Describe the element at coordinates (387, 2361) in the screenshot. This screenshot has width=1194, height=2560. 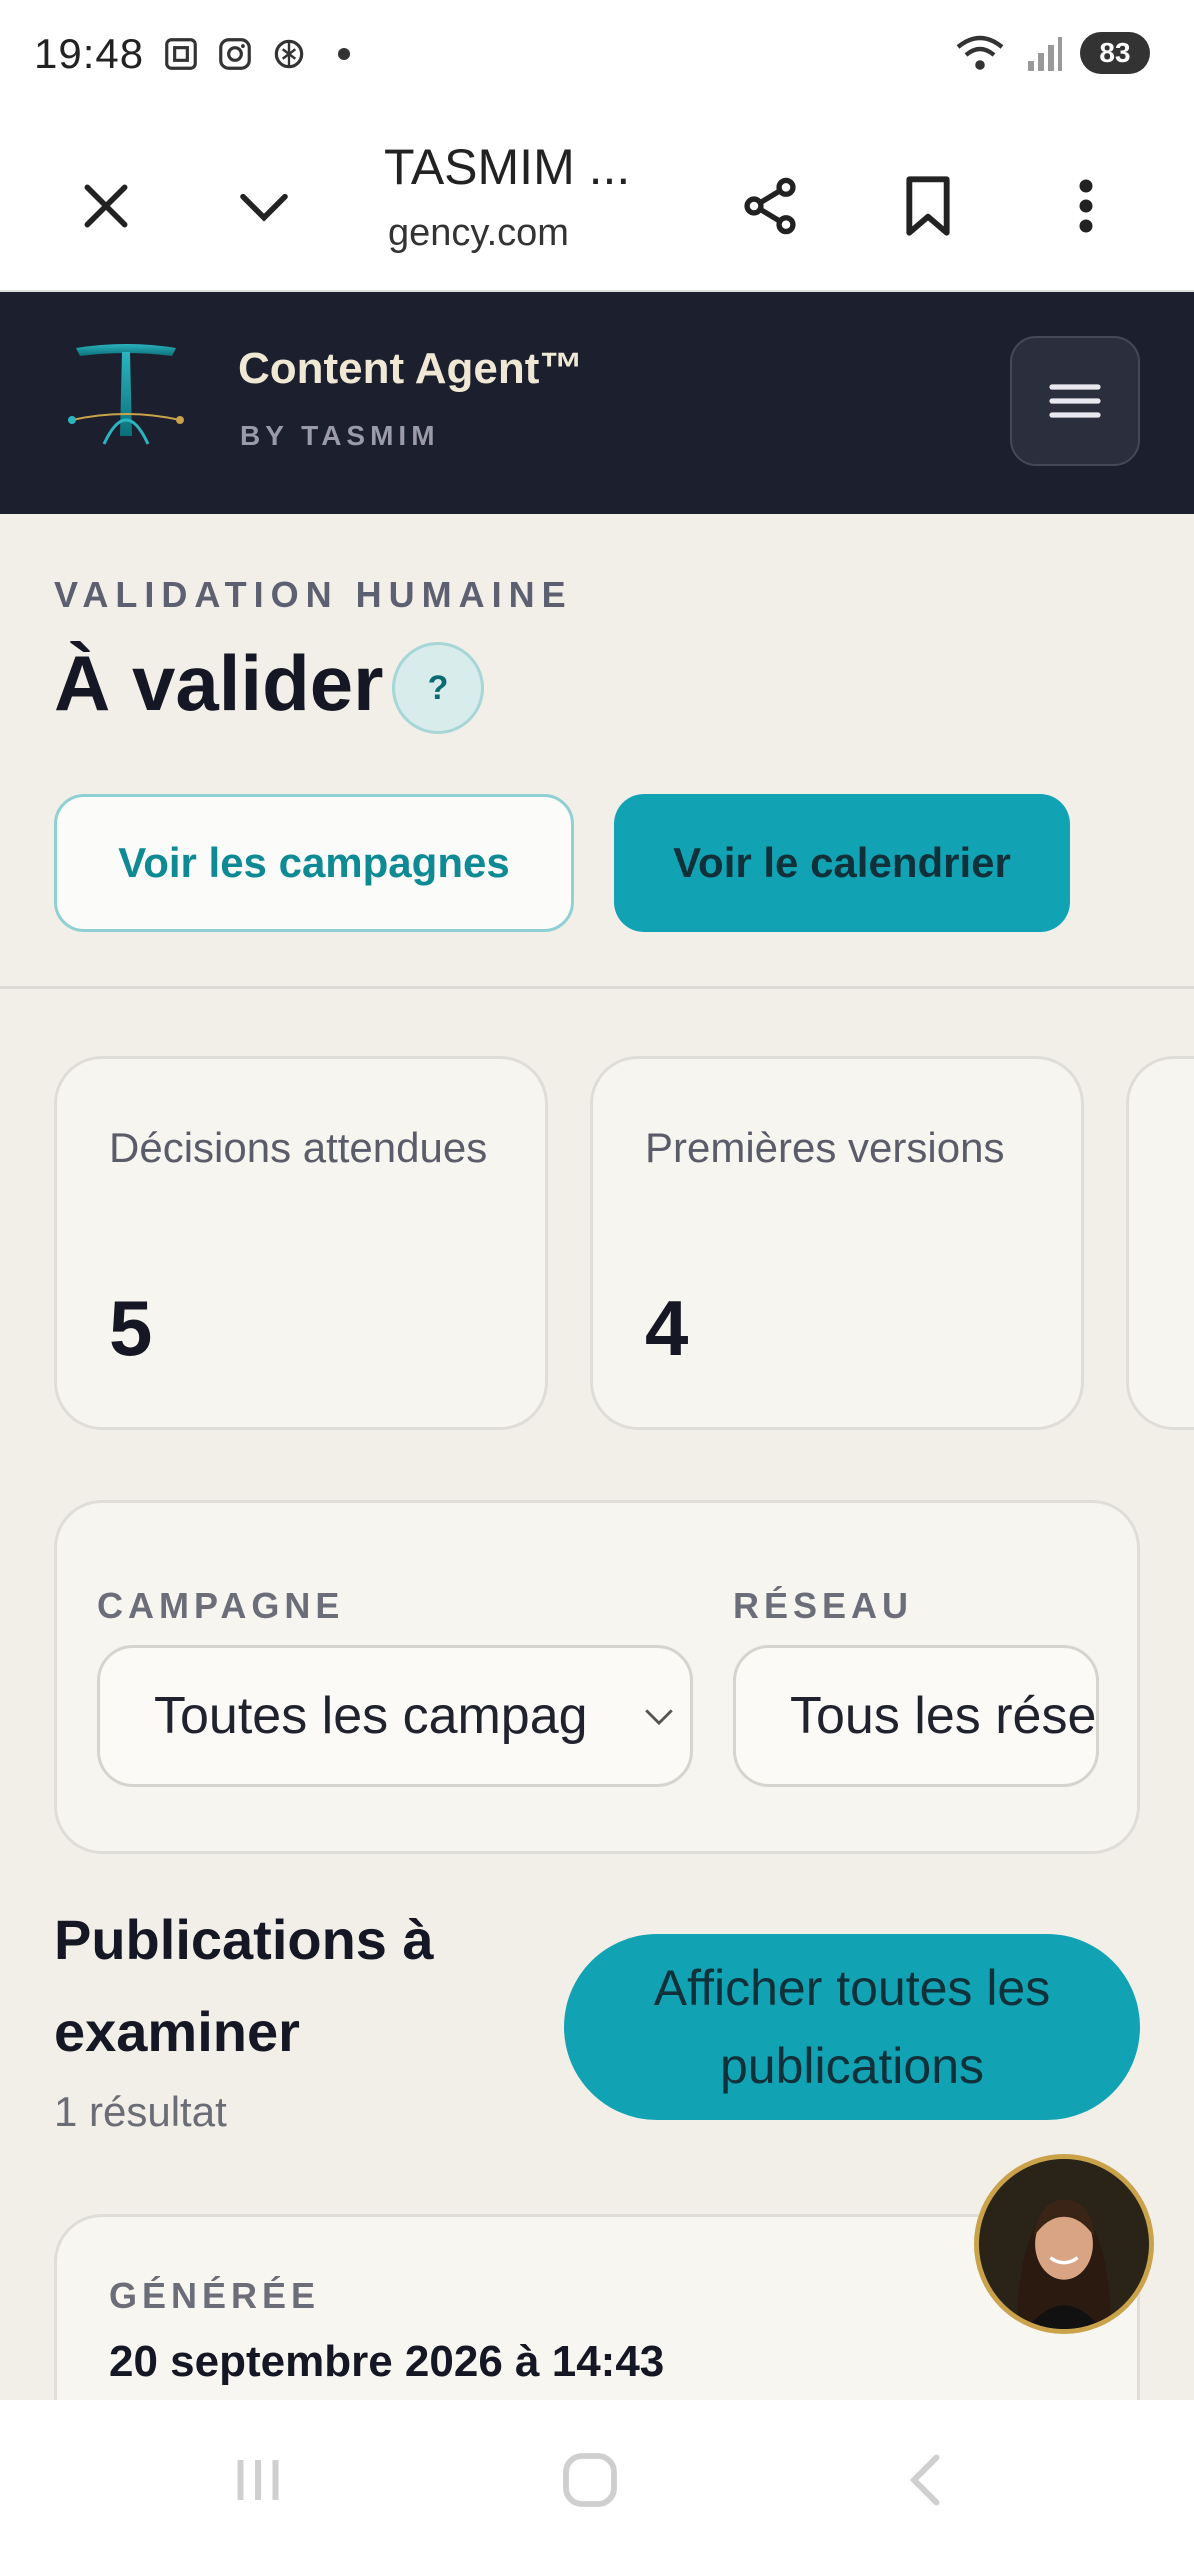
I see `publication-date: 20 septembre 2026 à 14:43` at that location.